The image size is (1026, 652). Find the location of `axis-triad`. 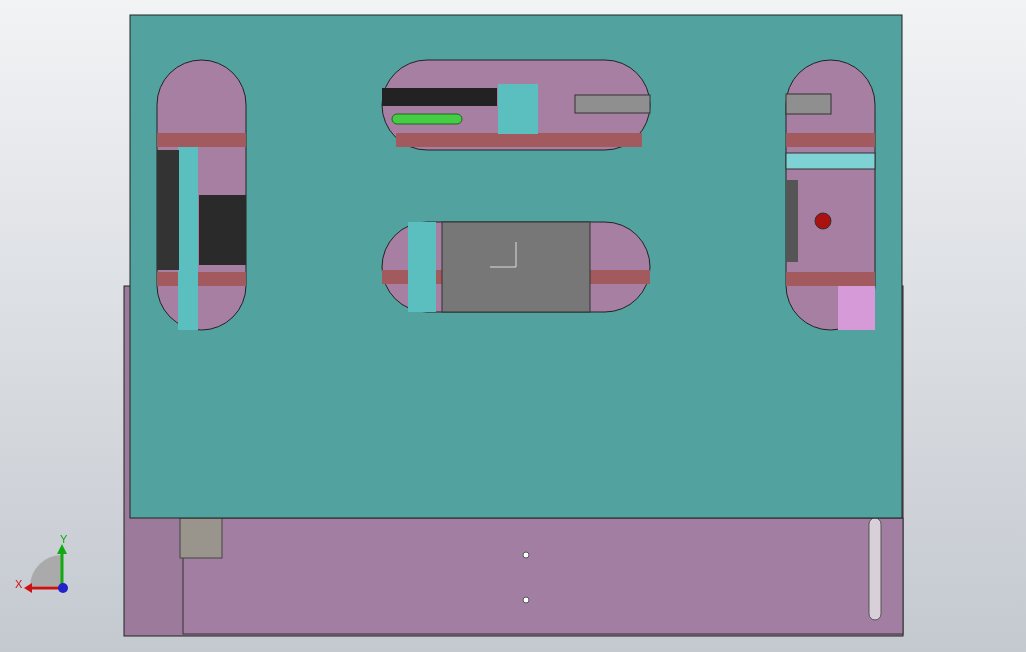

axis-triad is located at coordinates (46, 568).